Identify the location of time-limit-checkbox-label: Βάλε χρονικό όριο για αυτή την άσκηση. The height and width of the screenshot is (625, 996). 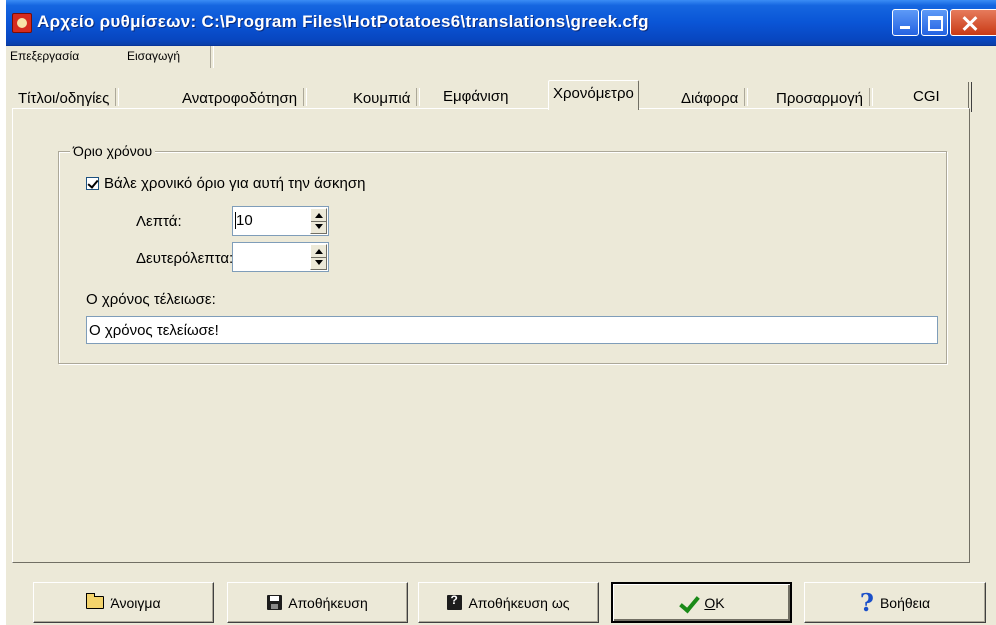
(234, 183).